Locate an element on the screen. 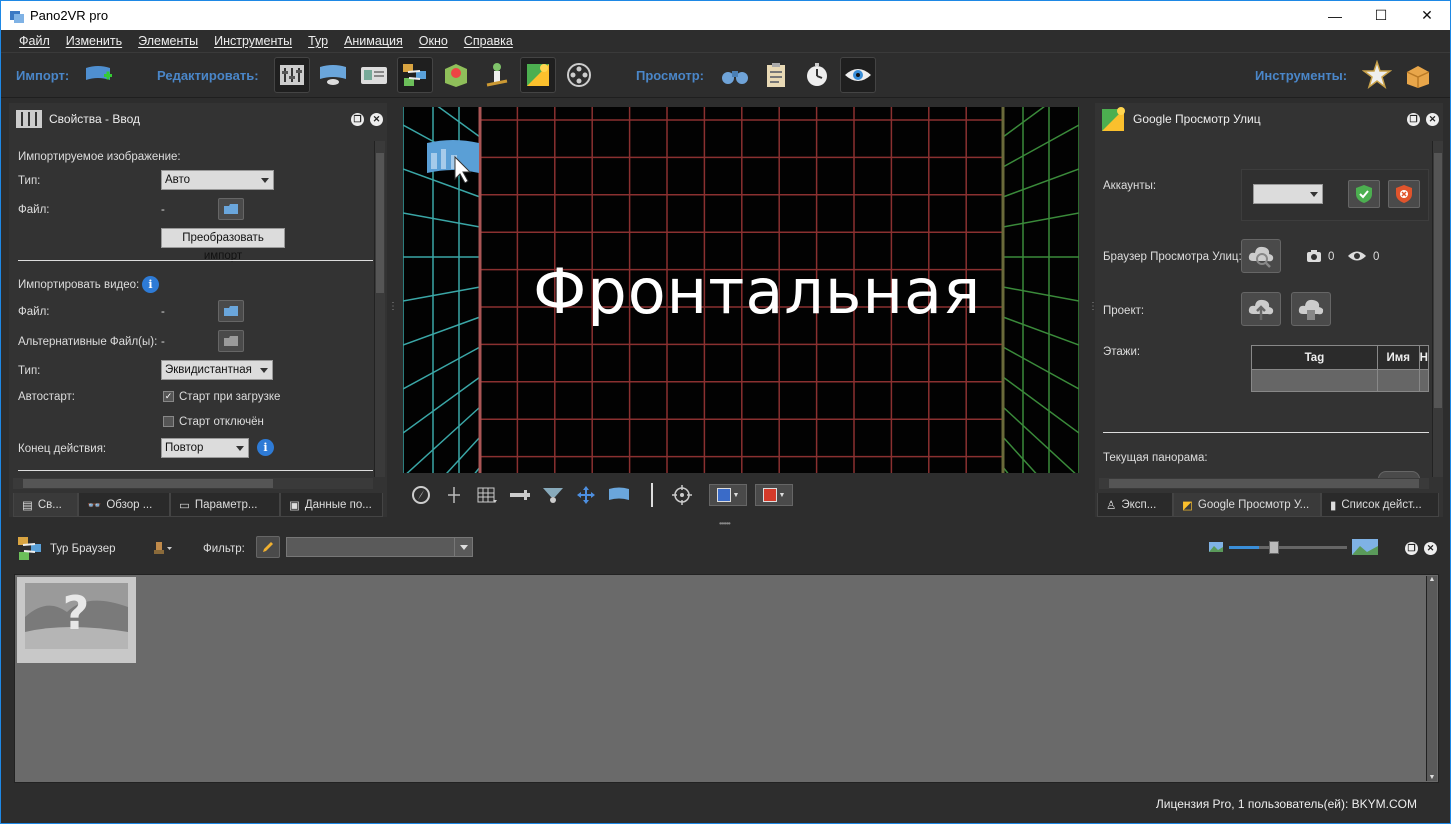 This screenshot has height=824, width=1451. start-on-load-checkbox: ✓ is located at coordinates (168, 396).